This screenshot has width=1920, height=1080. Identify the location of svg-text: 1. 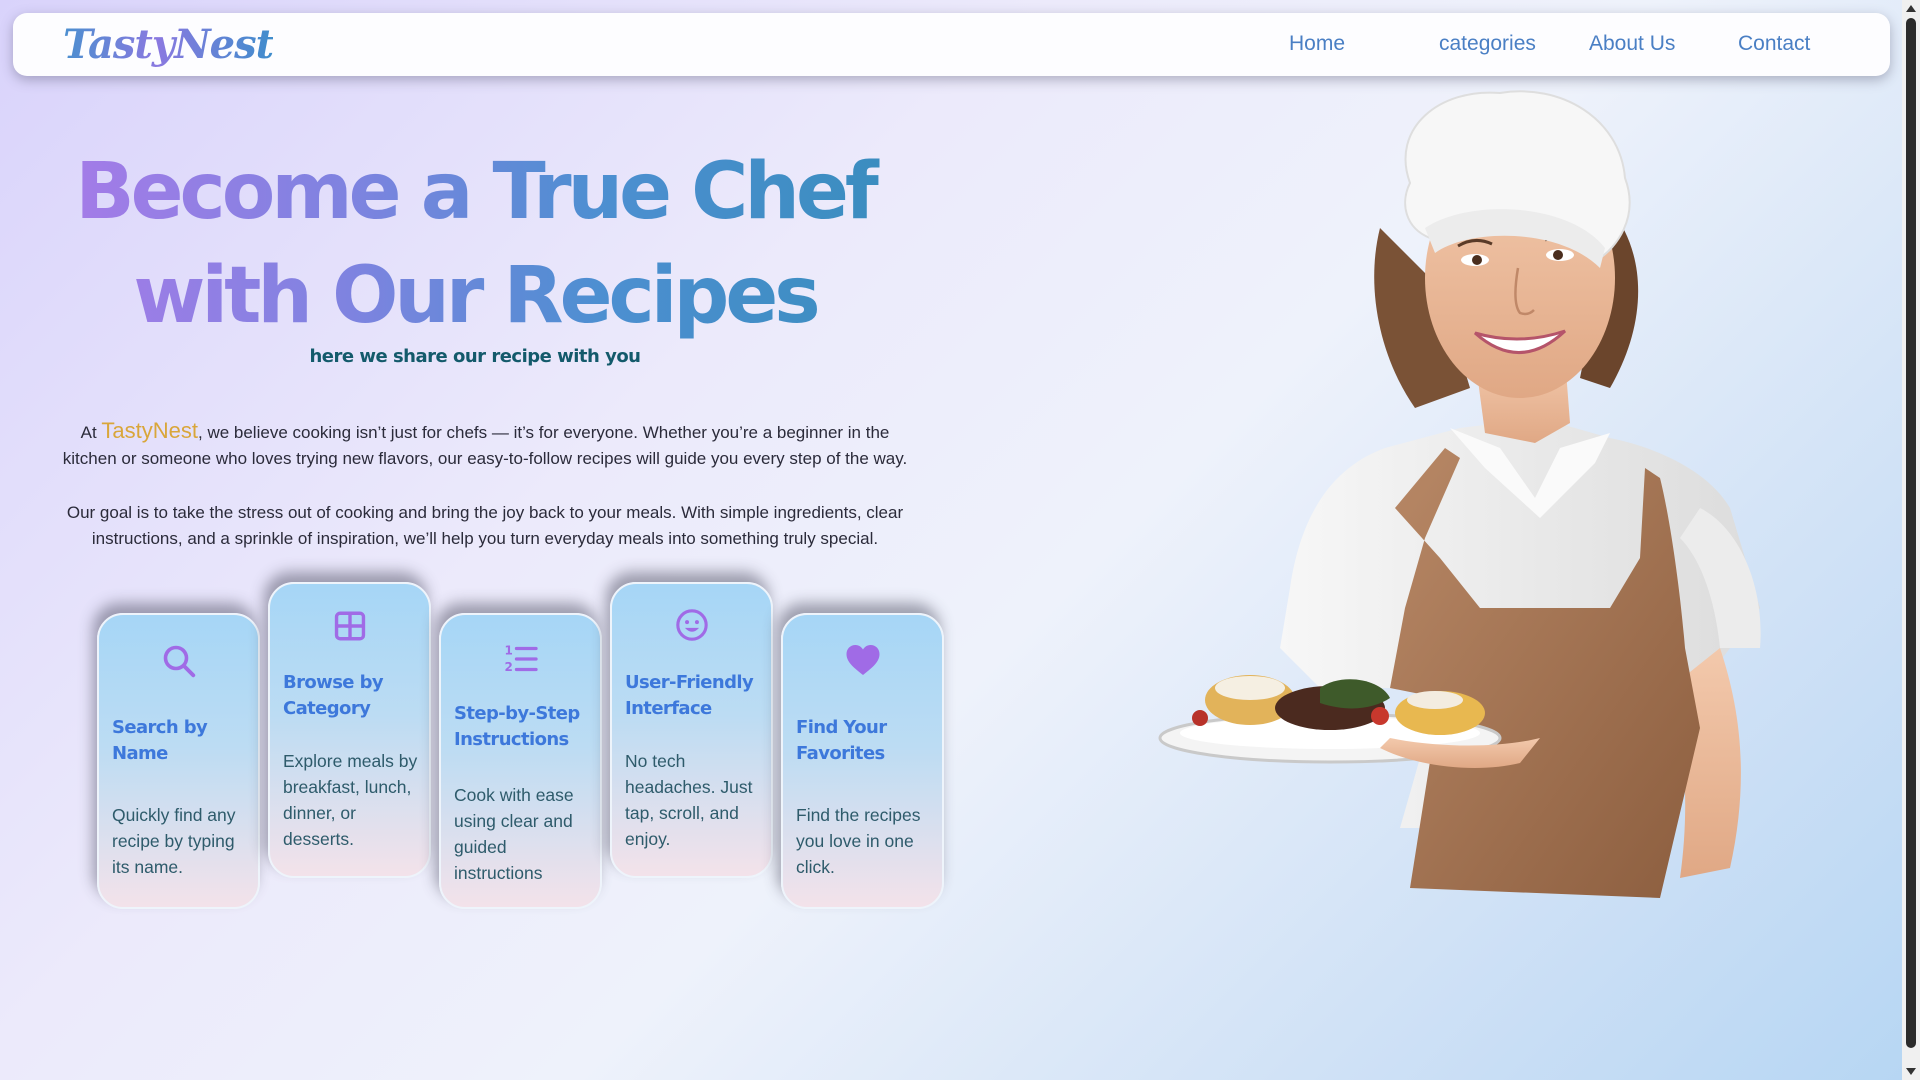
(508, 651).